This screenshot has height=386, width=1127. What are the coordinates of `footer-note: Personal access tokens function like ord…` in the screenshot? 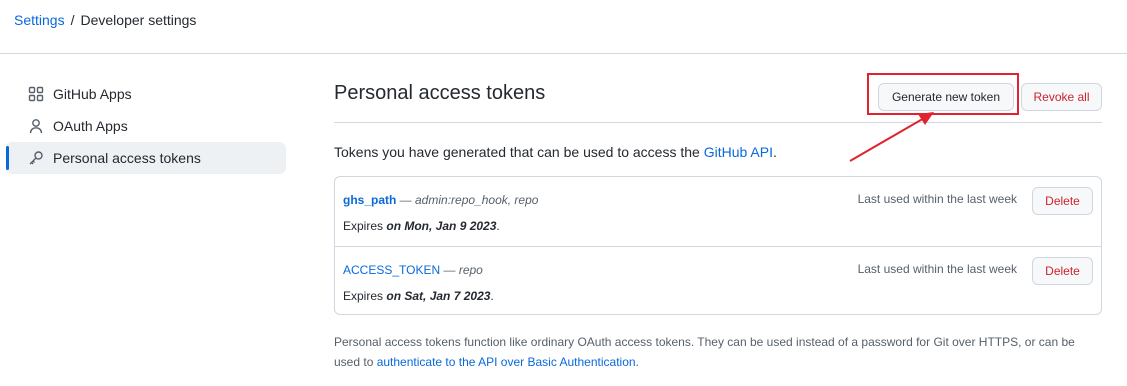 It's located at (704, 352).